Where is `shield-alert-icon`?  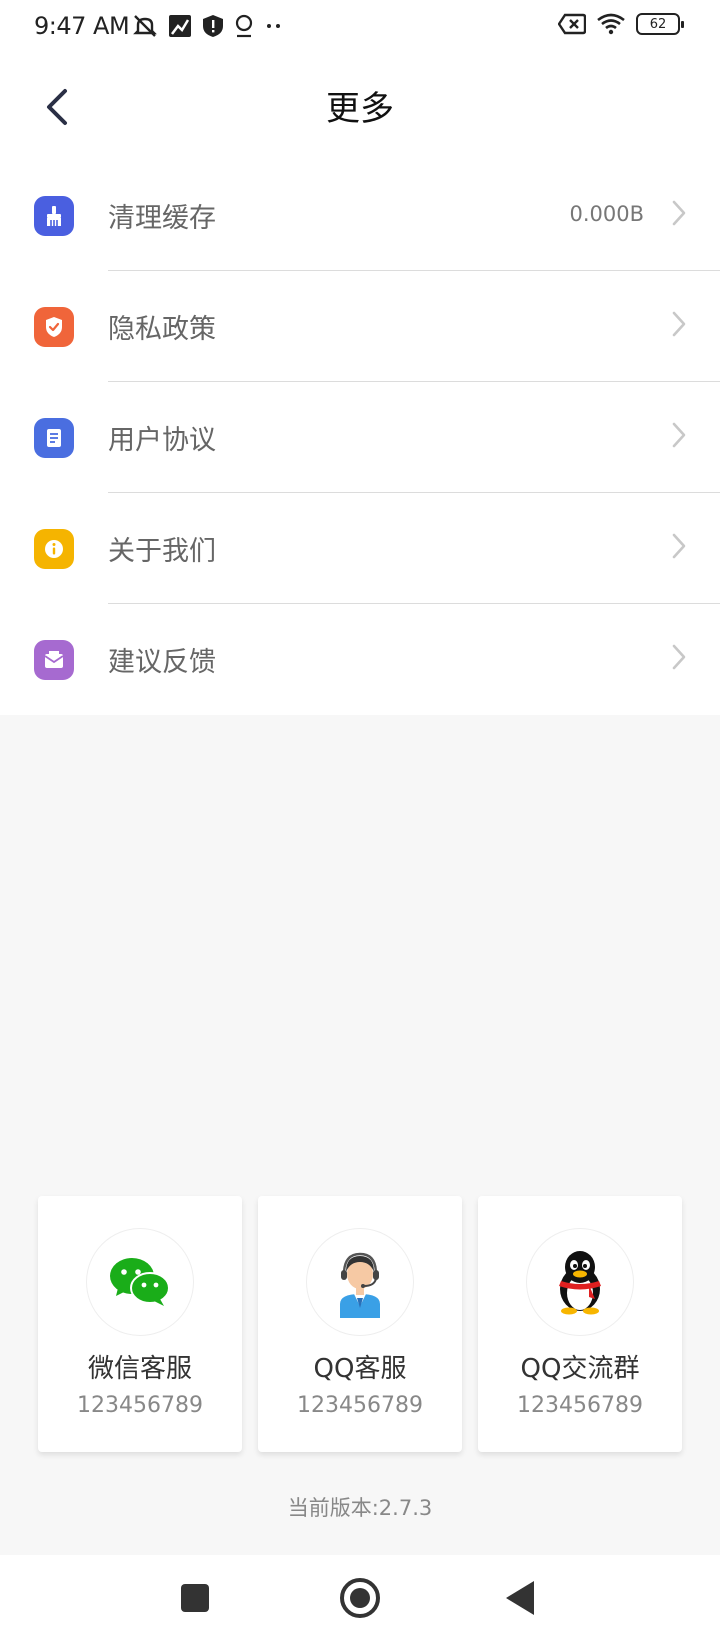 shield-alert-icon is located at coordinates (213, 26).